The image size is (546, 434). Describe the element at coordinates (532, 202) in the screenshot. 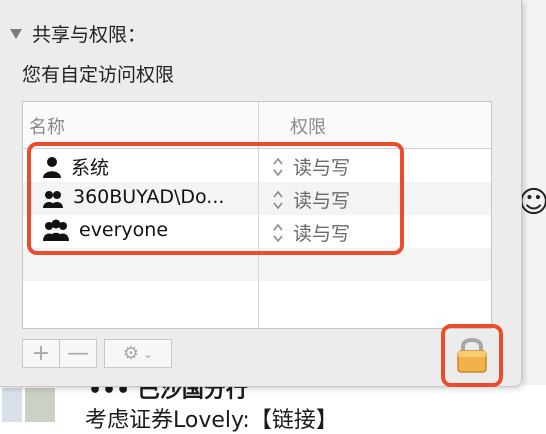

I see `smiley-icon: ☺` at that location.